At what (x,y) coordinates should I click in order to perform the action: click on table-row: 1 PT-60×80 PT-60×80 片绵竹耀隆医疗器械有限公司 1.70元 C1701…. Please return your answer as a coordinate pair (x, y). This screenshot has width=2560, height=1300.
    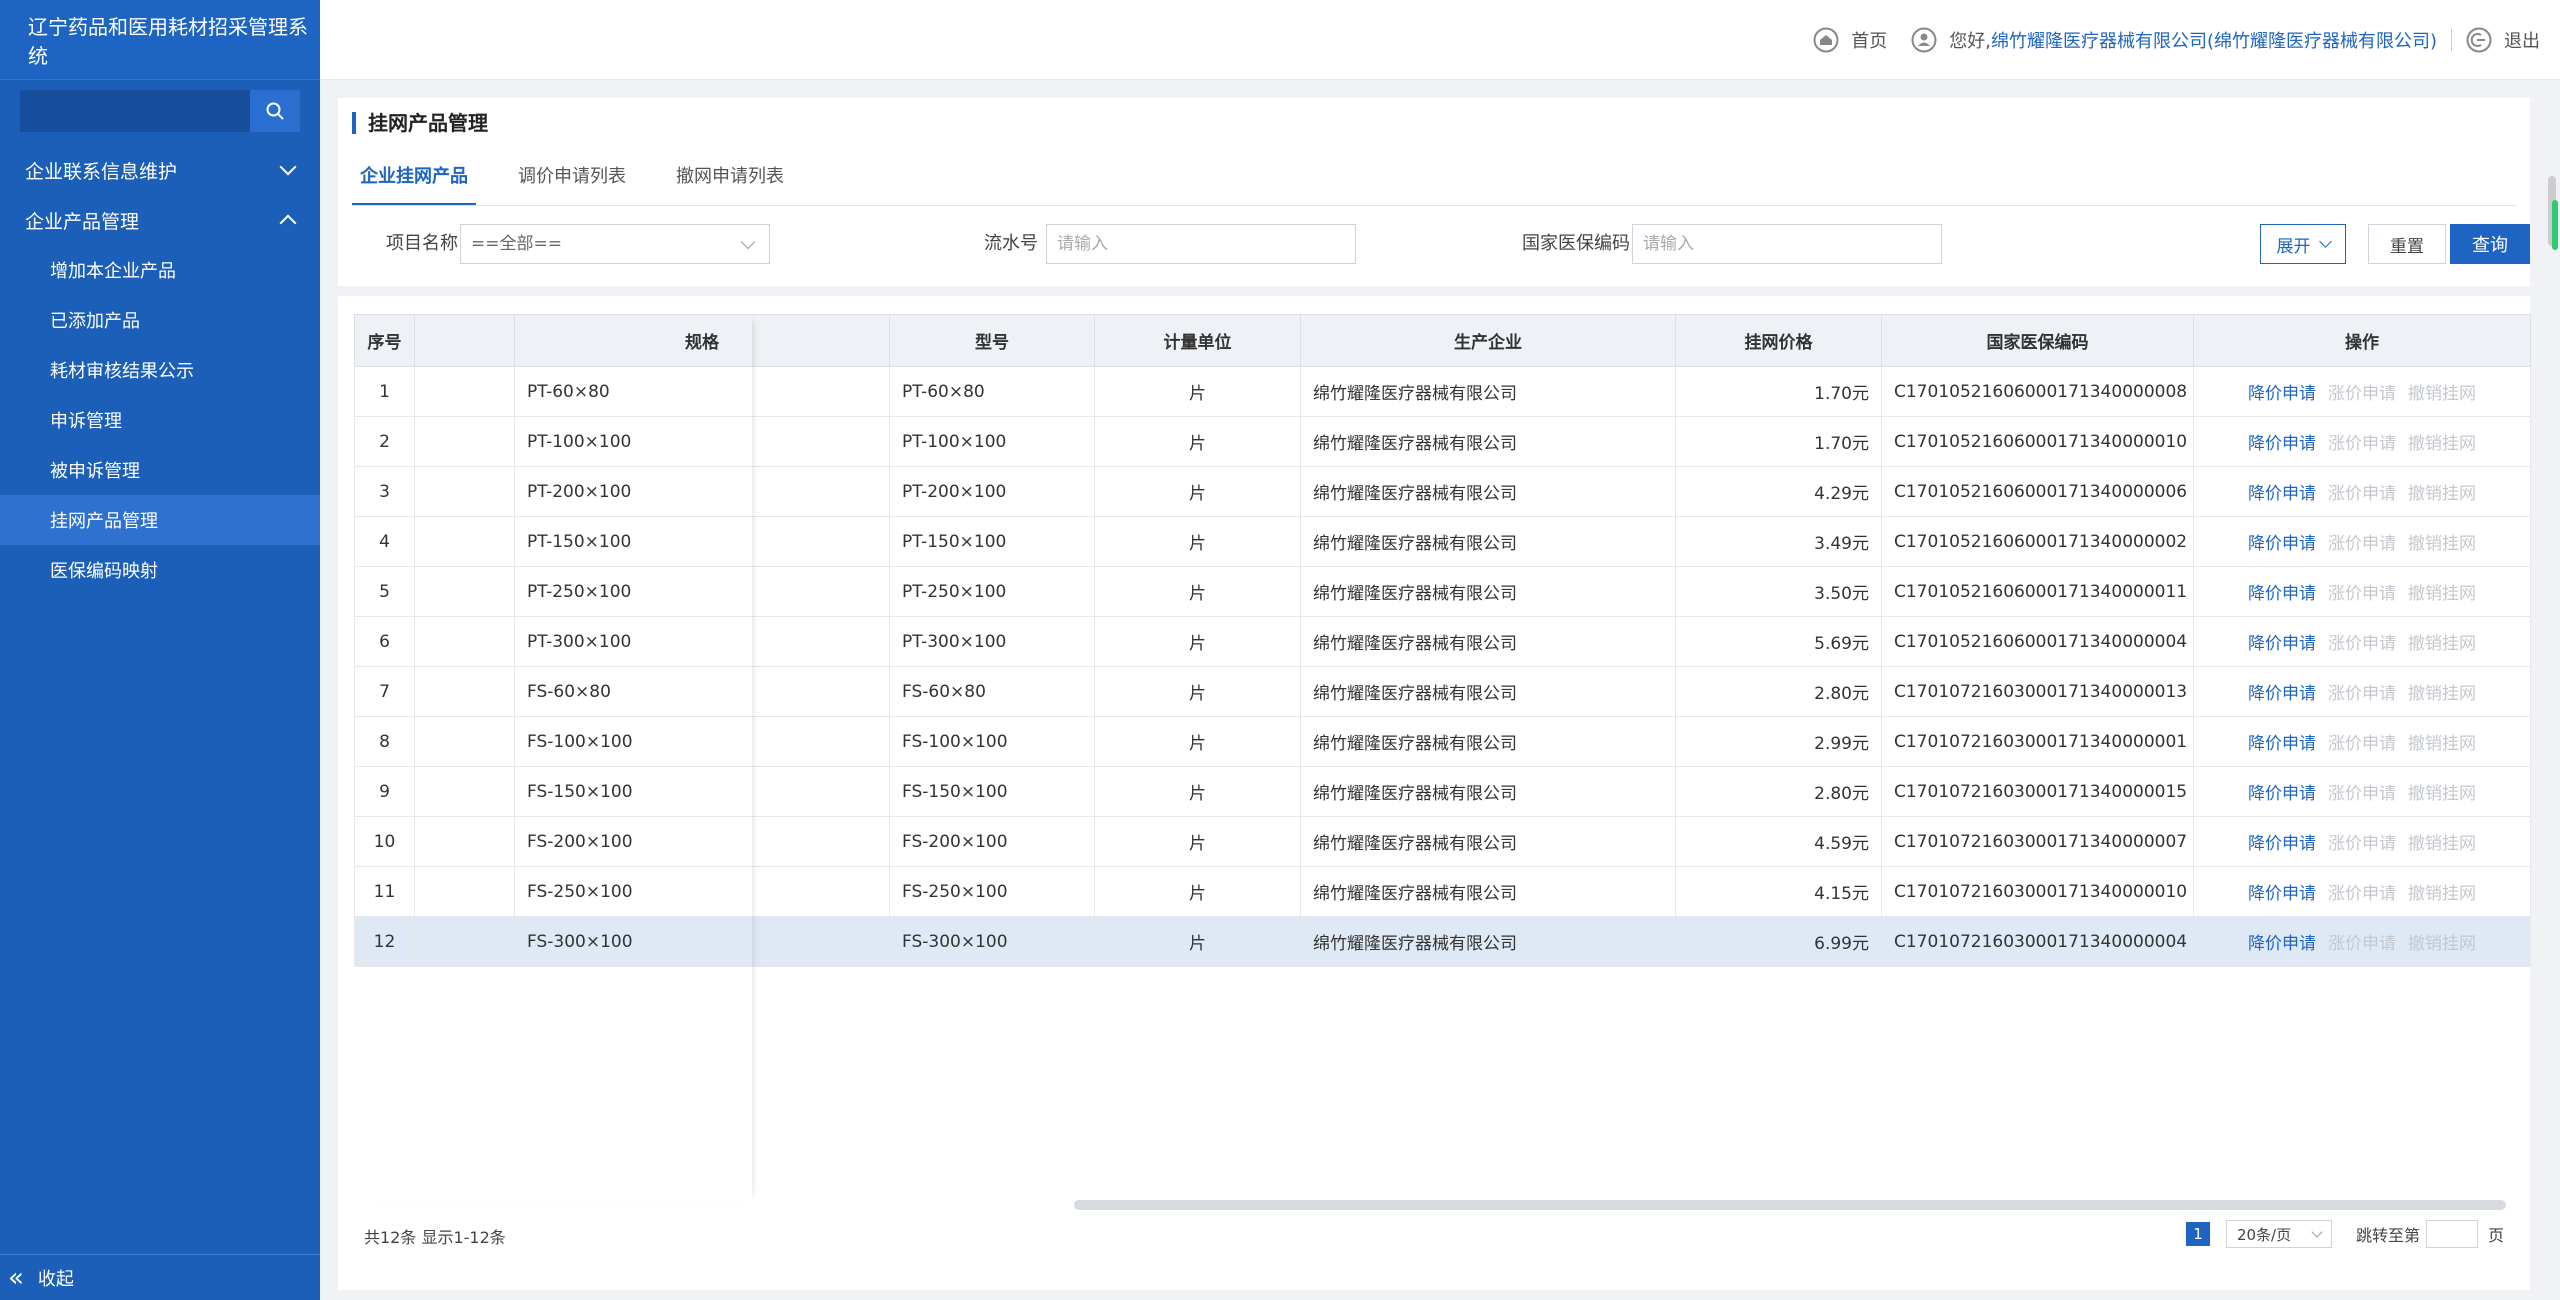
    Looking at the image, I should click on (1442, 391).